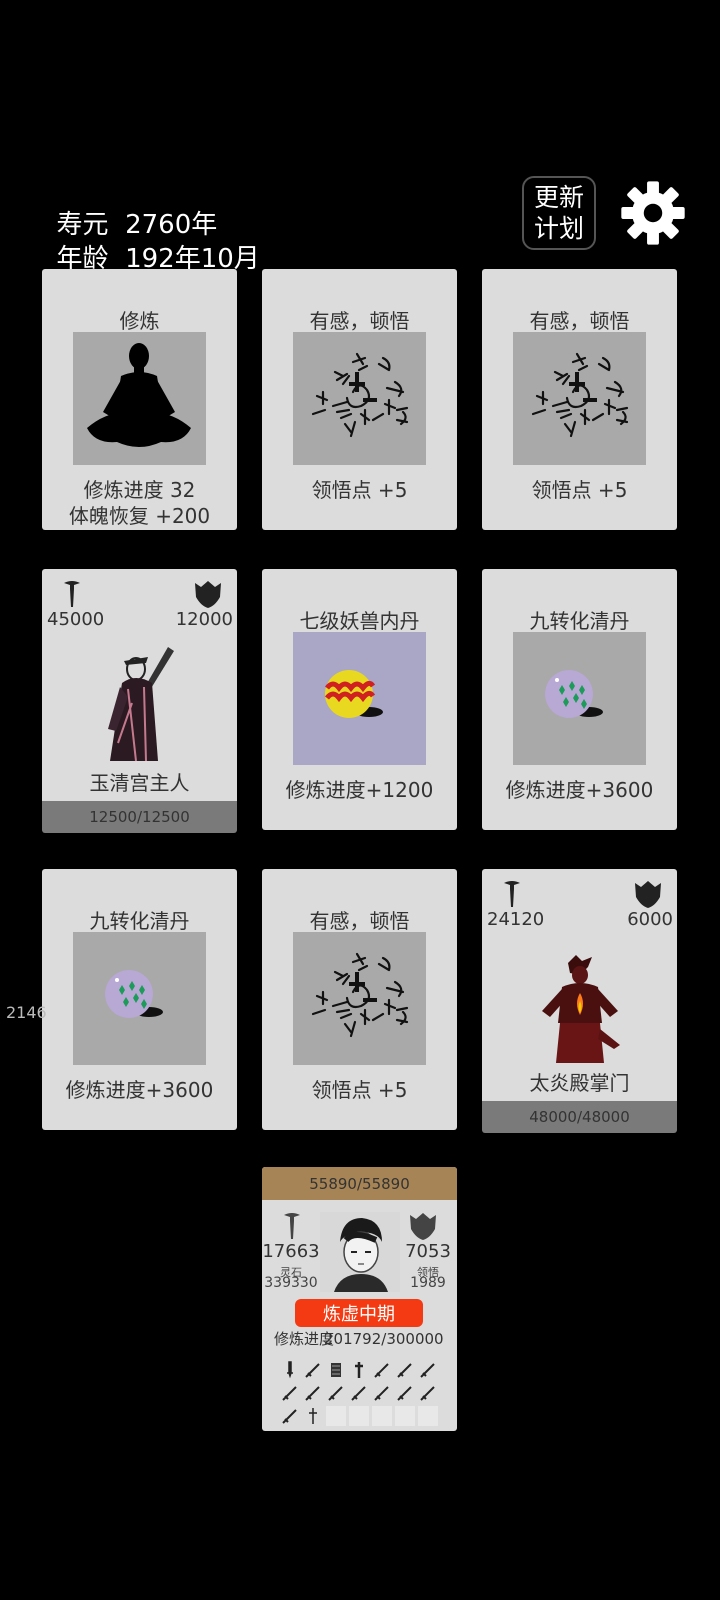 Image resolution: width=720 pixels, height=1600 pixels. What do you see at coordinates (139, 817) in the screenshot?
I see `enemy-hp-bar: 12500/12500` at bounding box center [139, 817].